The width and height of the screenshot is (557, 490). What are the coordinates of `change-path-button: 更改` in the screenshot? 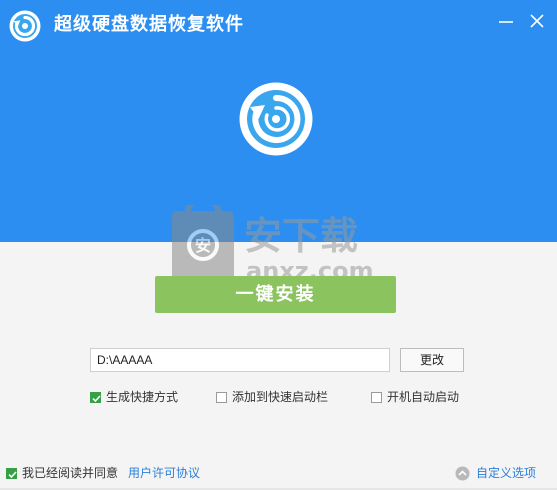 It's located at (432, 360).